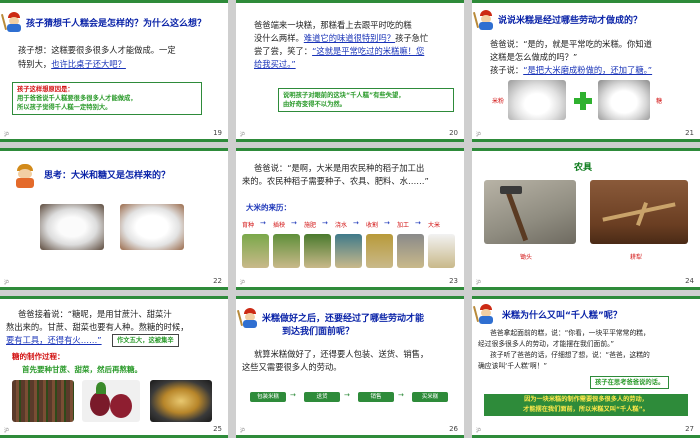 The height and width of the screenshot is (438, 700). I want to click on body-line: 爸爸拿起面前的糕，说：“你看，一块平平常常的糕，, so click(570, 333).